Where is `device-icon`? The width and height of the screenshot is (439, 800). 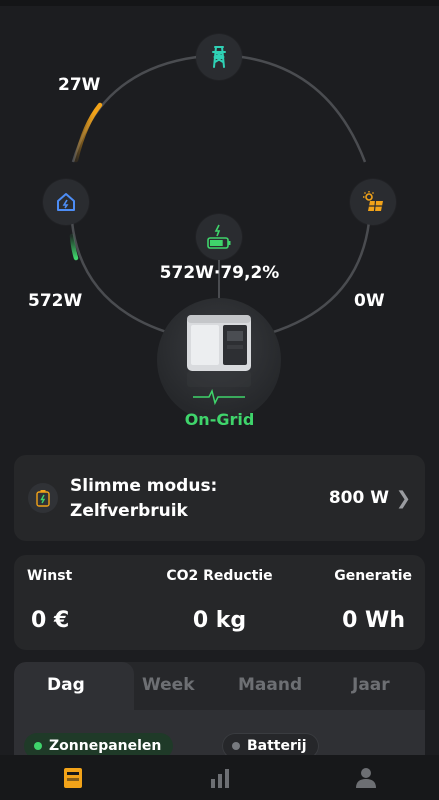
device-icon is located at coordinates (73, 778).